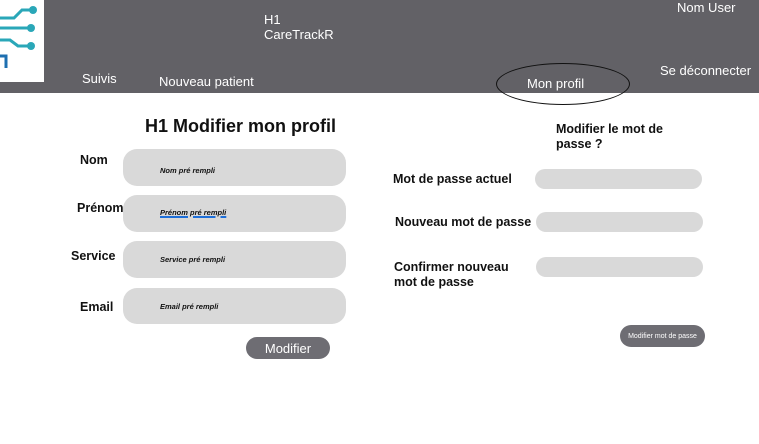 The width and height of the screenshot is (759, 444). What do you see at coordinates (234, 306) in the screenshot?
I see `email-field: Email pré rempli` at bounding box center [234, 306].